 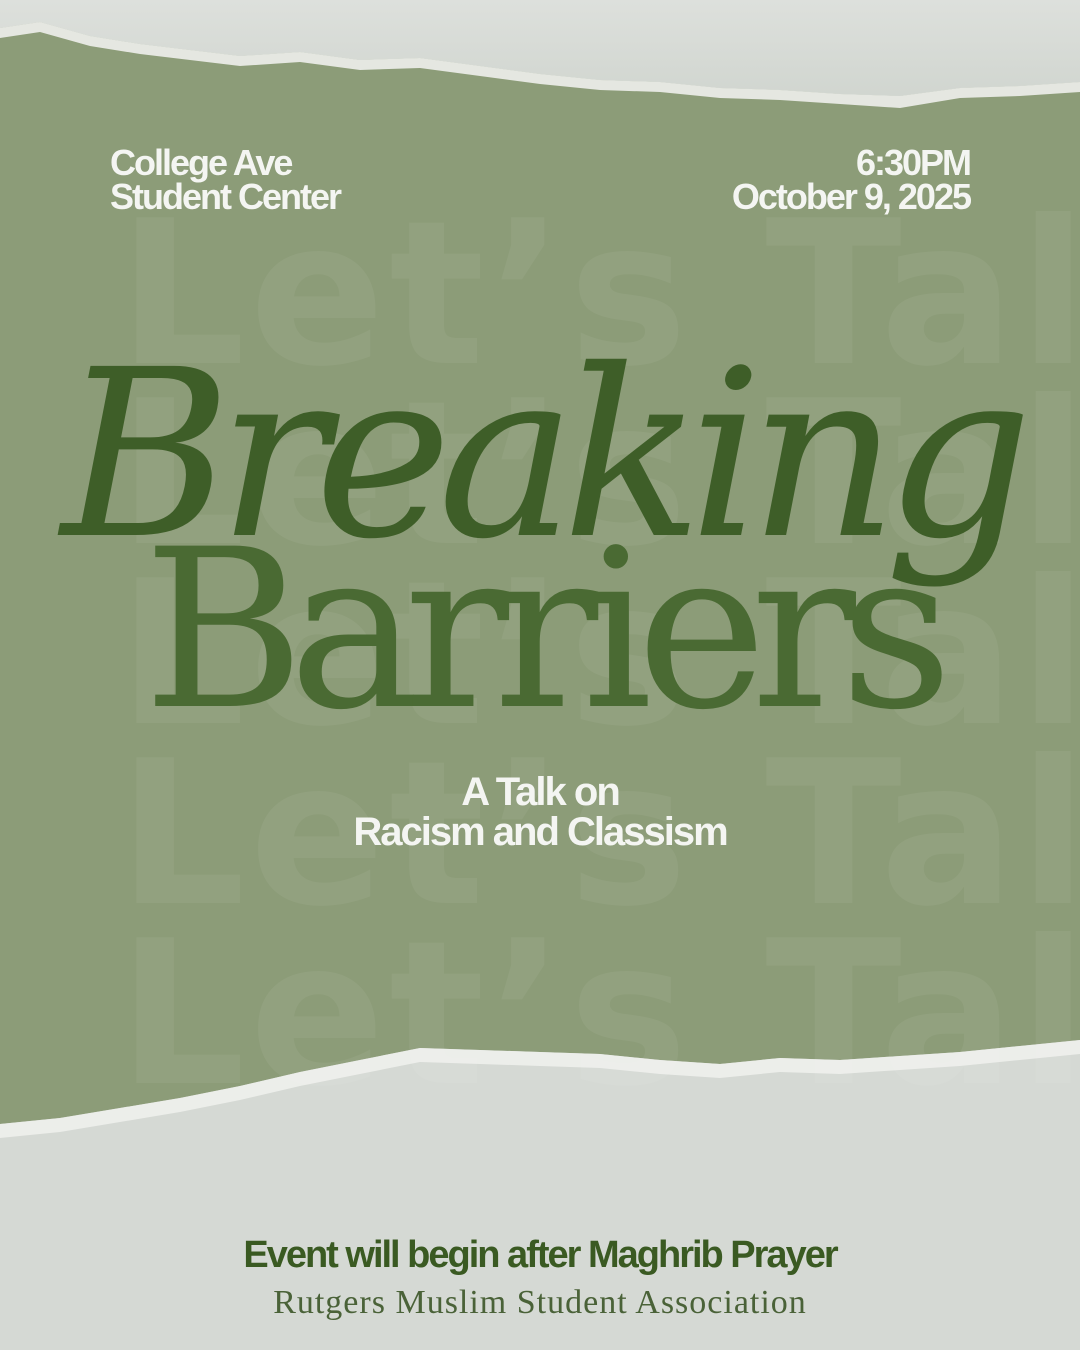 I want to click on event-date: October 9, 2025, so click(x=851, y=196).